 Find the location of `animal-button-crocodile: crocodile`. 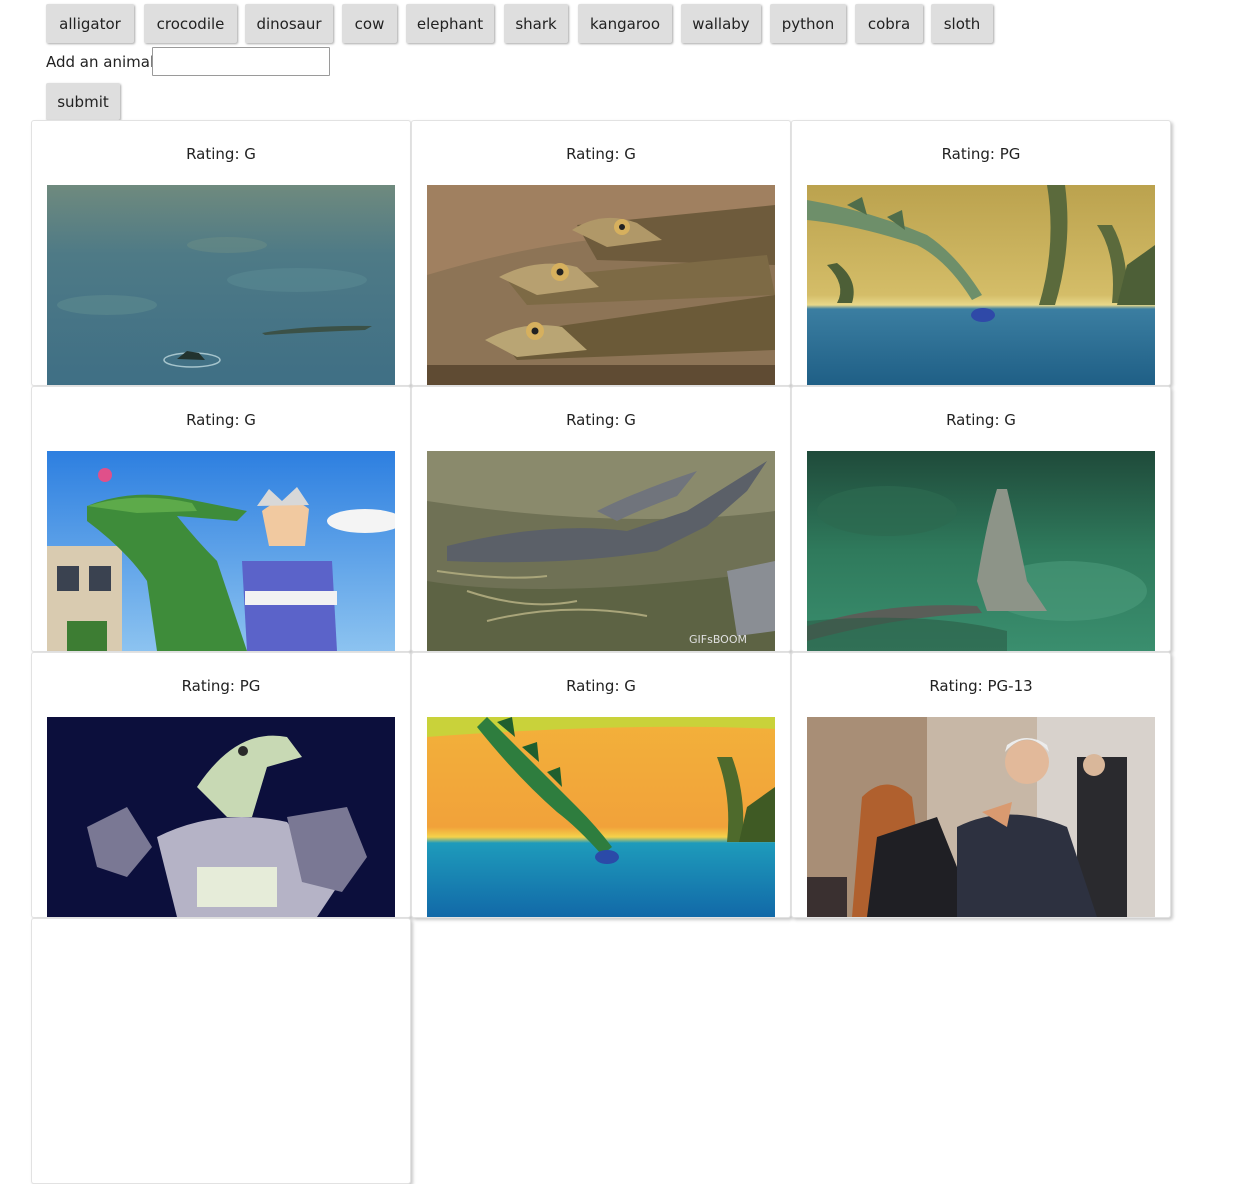

animal-button-crocodile: crocodile is located at coordinates (190, 23).